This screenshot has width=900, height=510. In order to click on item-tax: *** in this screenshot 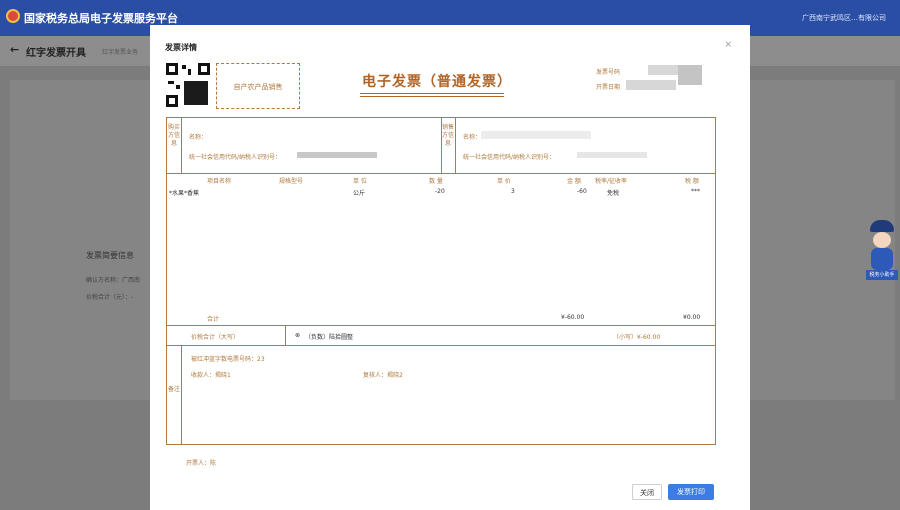, I will do `click(695, 191)`.